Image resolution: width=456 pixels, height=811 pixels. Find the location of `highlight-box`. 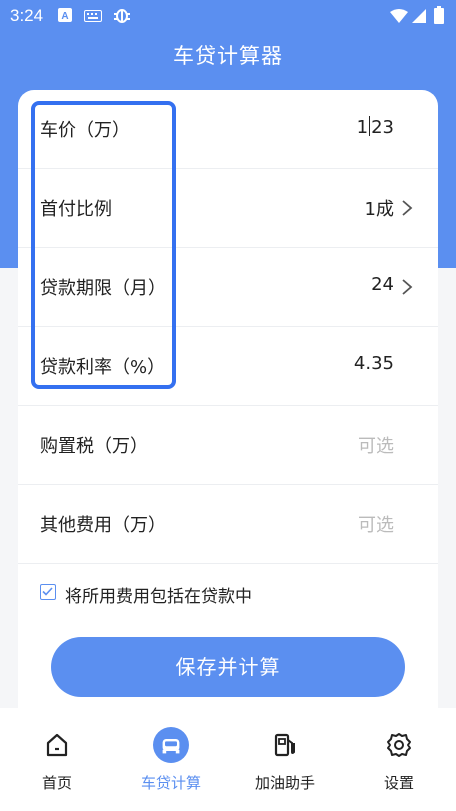

highlight-box is located at coordinates (103, 245).